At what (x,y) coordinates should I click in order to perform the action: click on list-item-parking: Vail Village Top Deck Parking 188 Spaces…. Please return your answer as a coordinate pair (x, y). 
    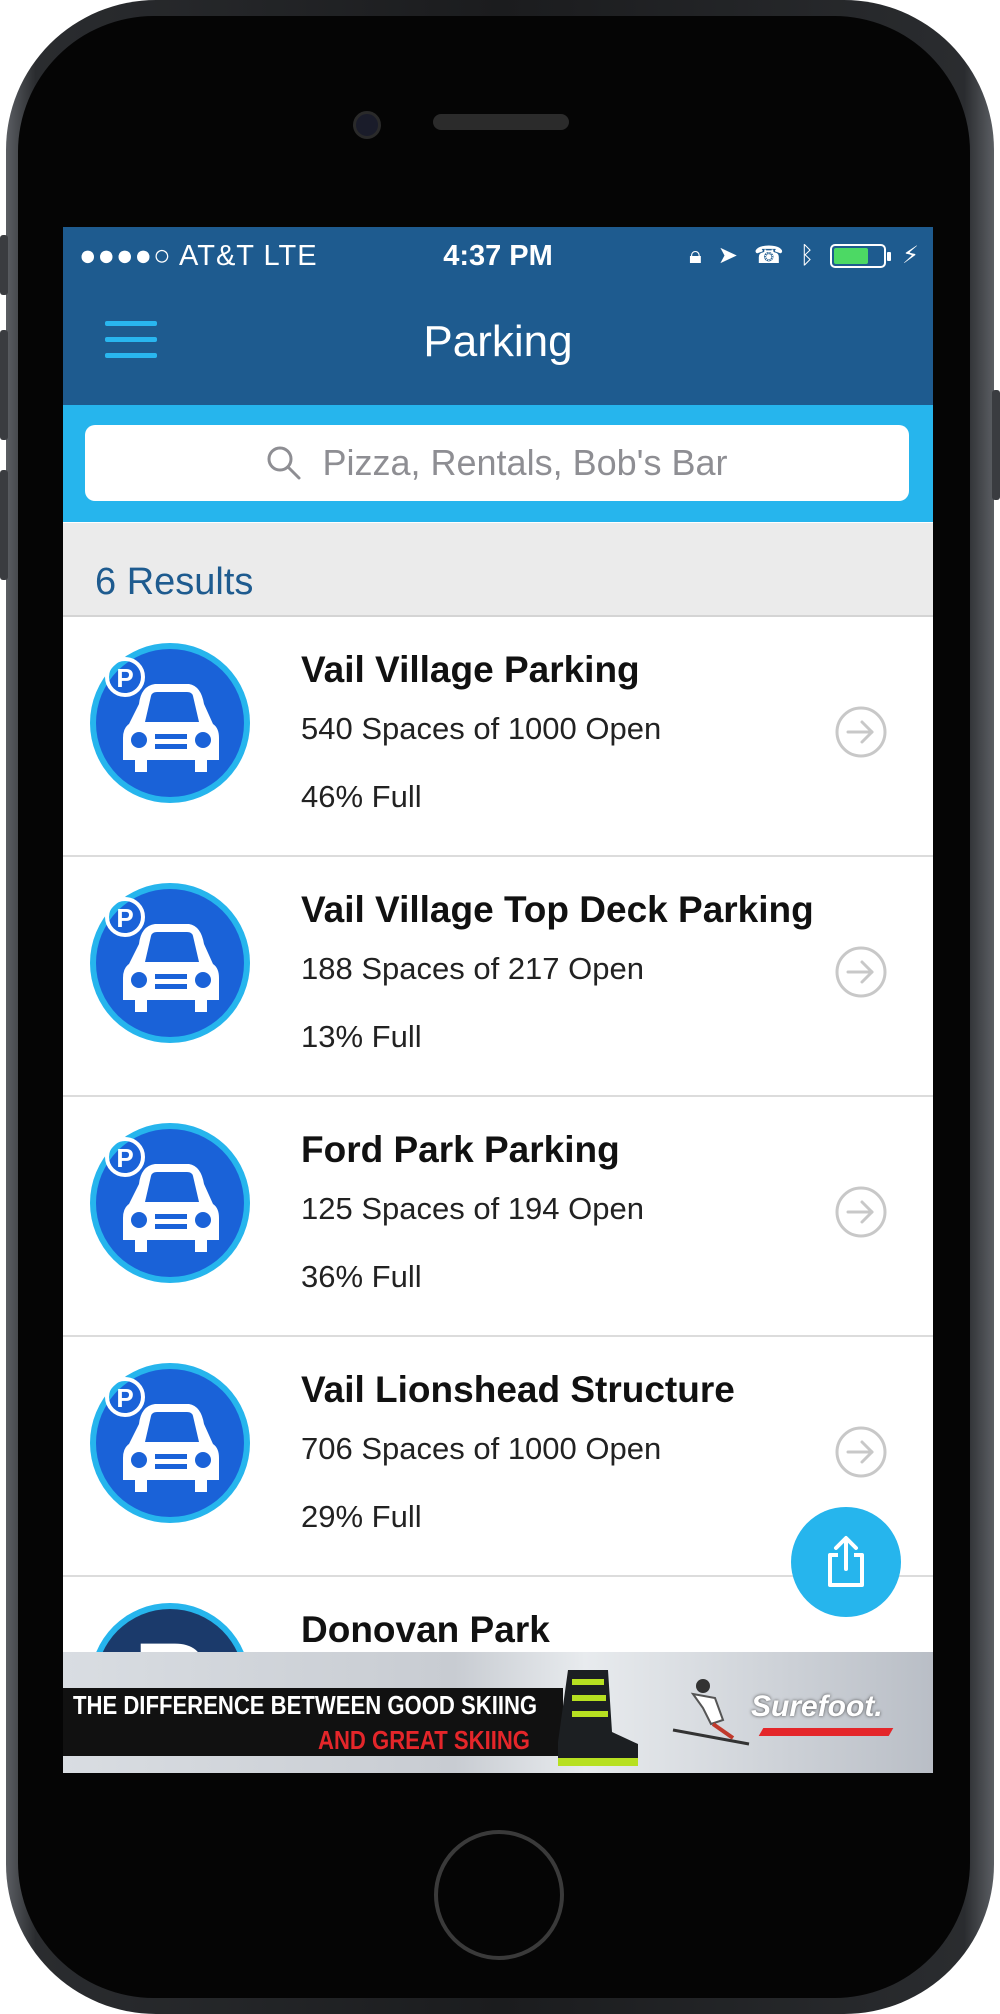
    Looking at the image, I should click on (498, 977).